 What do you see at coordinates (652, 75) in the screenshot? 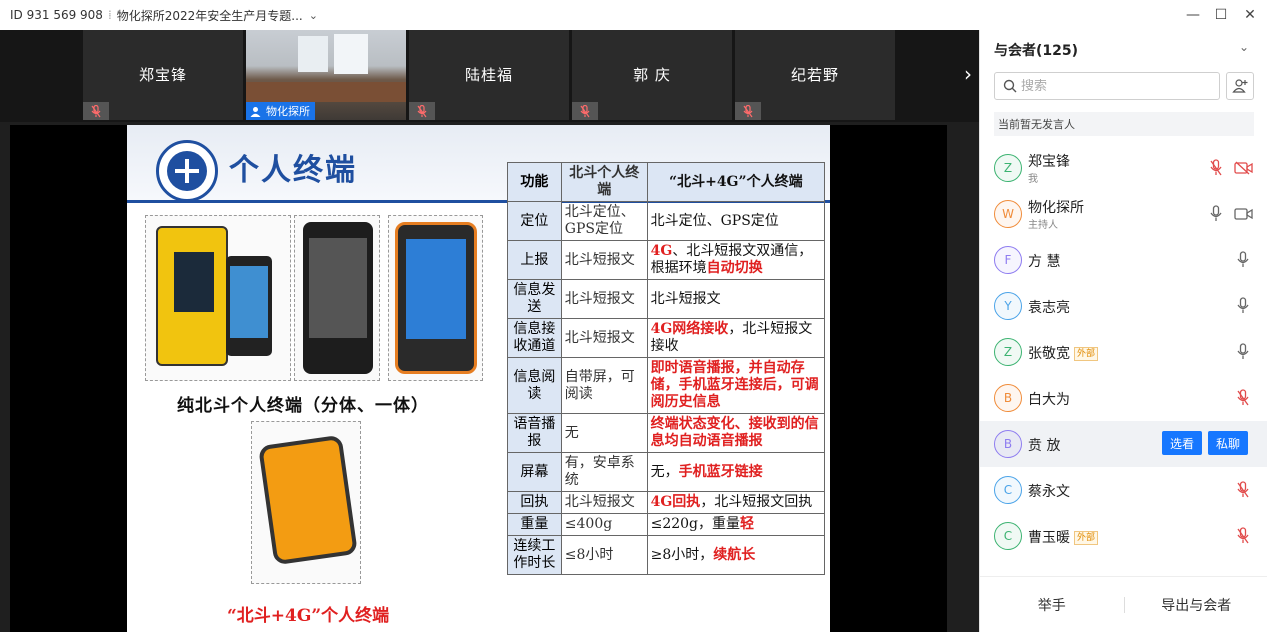
I see `video-tile: 郭 庆` at bounding box center [652, 75].